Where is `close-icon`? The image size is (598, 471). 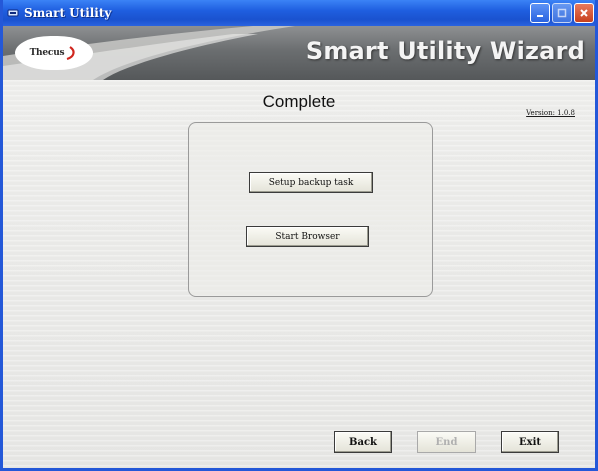 close-icon is located at coordinates (584, 13).